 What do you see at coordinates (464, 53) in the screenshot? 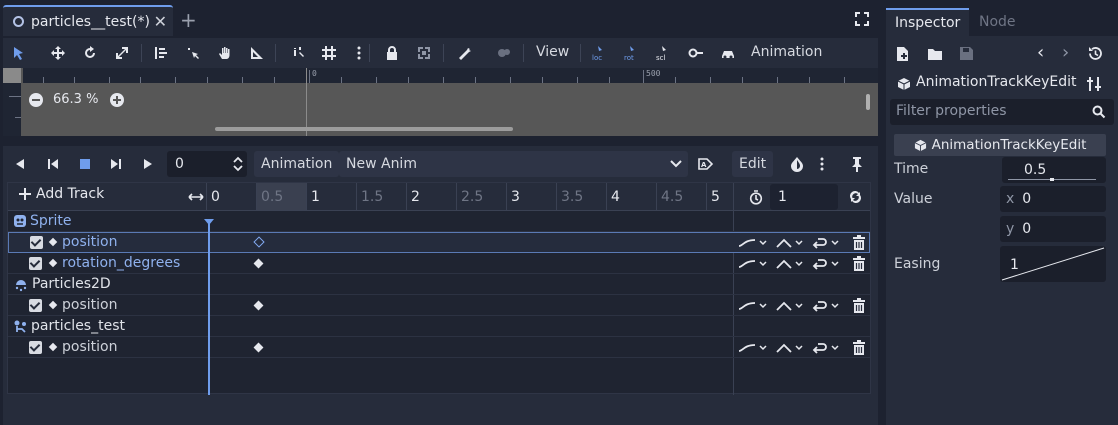
I see `bone-icon` at bounding box center [464, 53].